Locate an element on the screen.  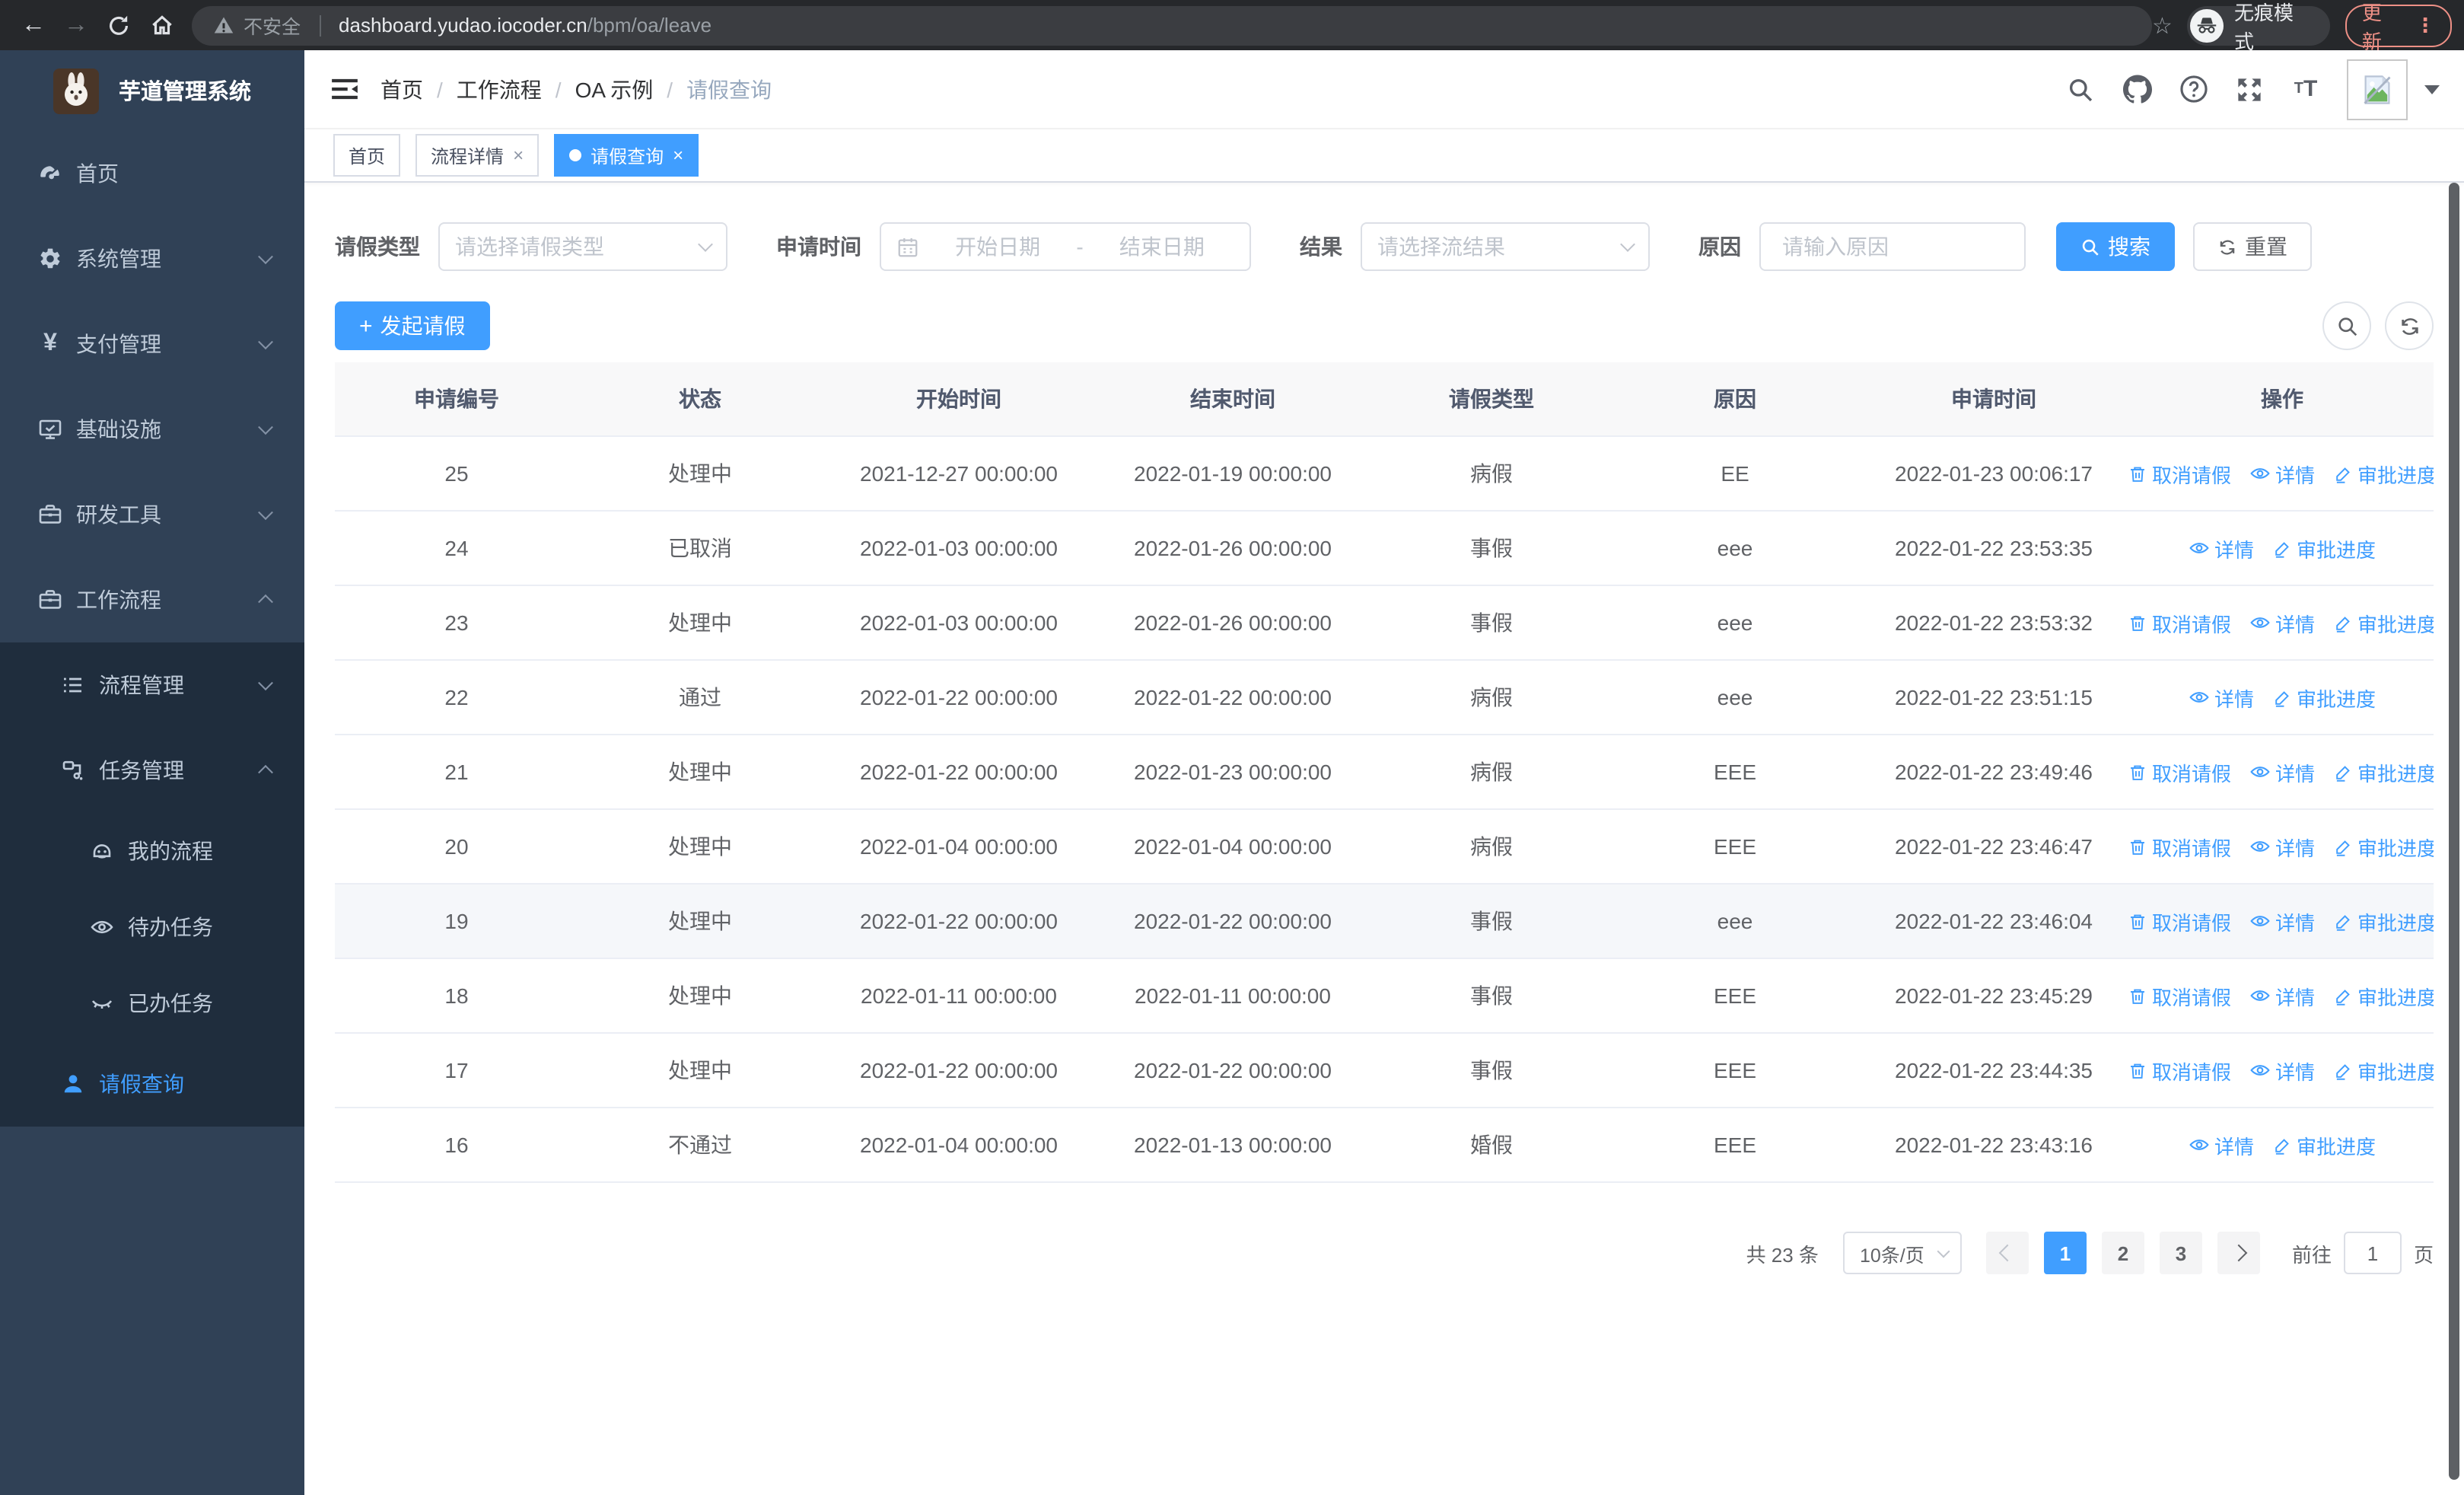
reason-input is located at coordinates (1892, 246).